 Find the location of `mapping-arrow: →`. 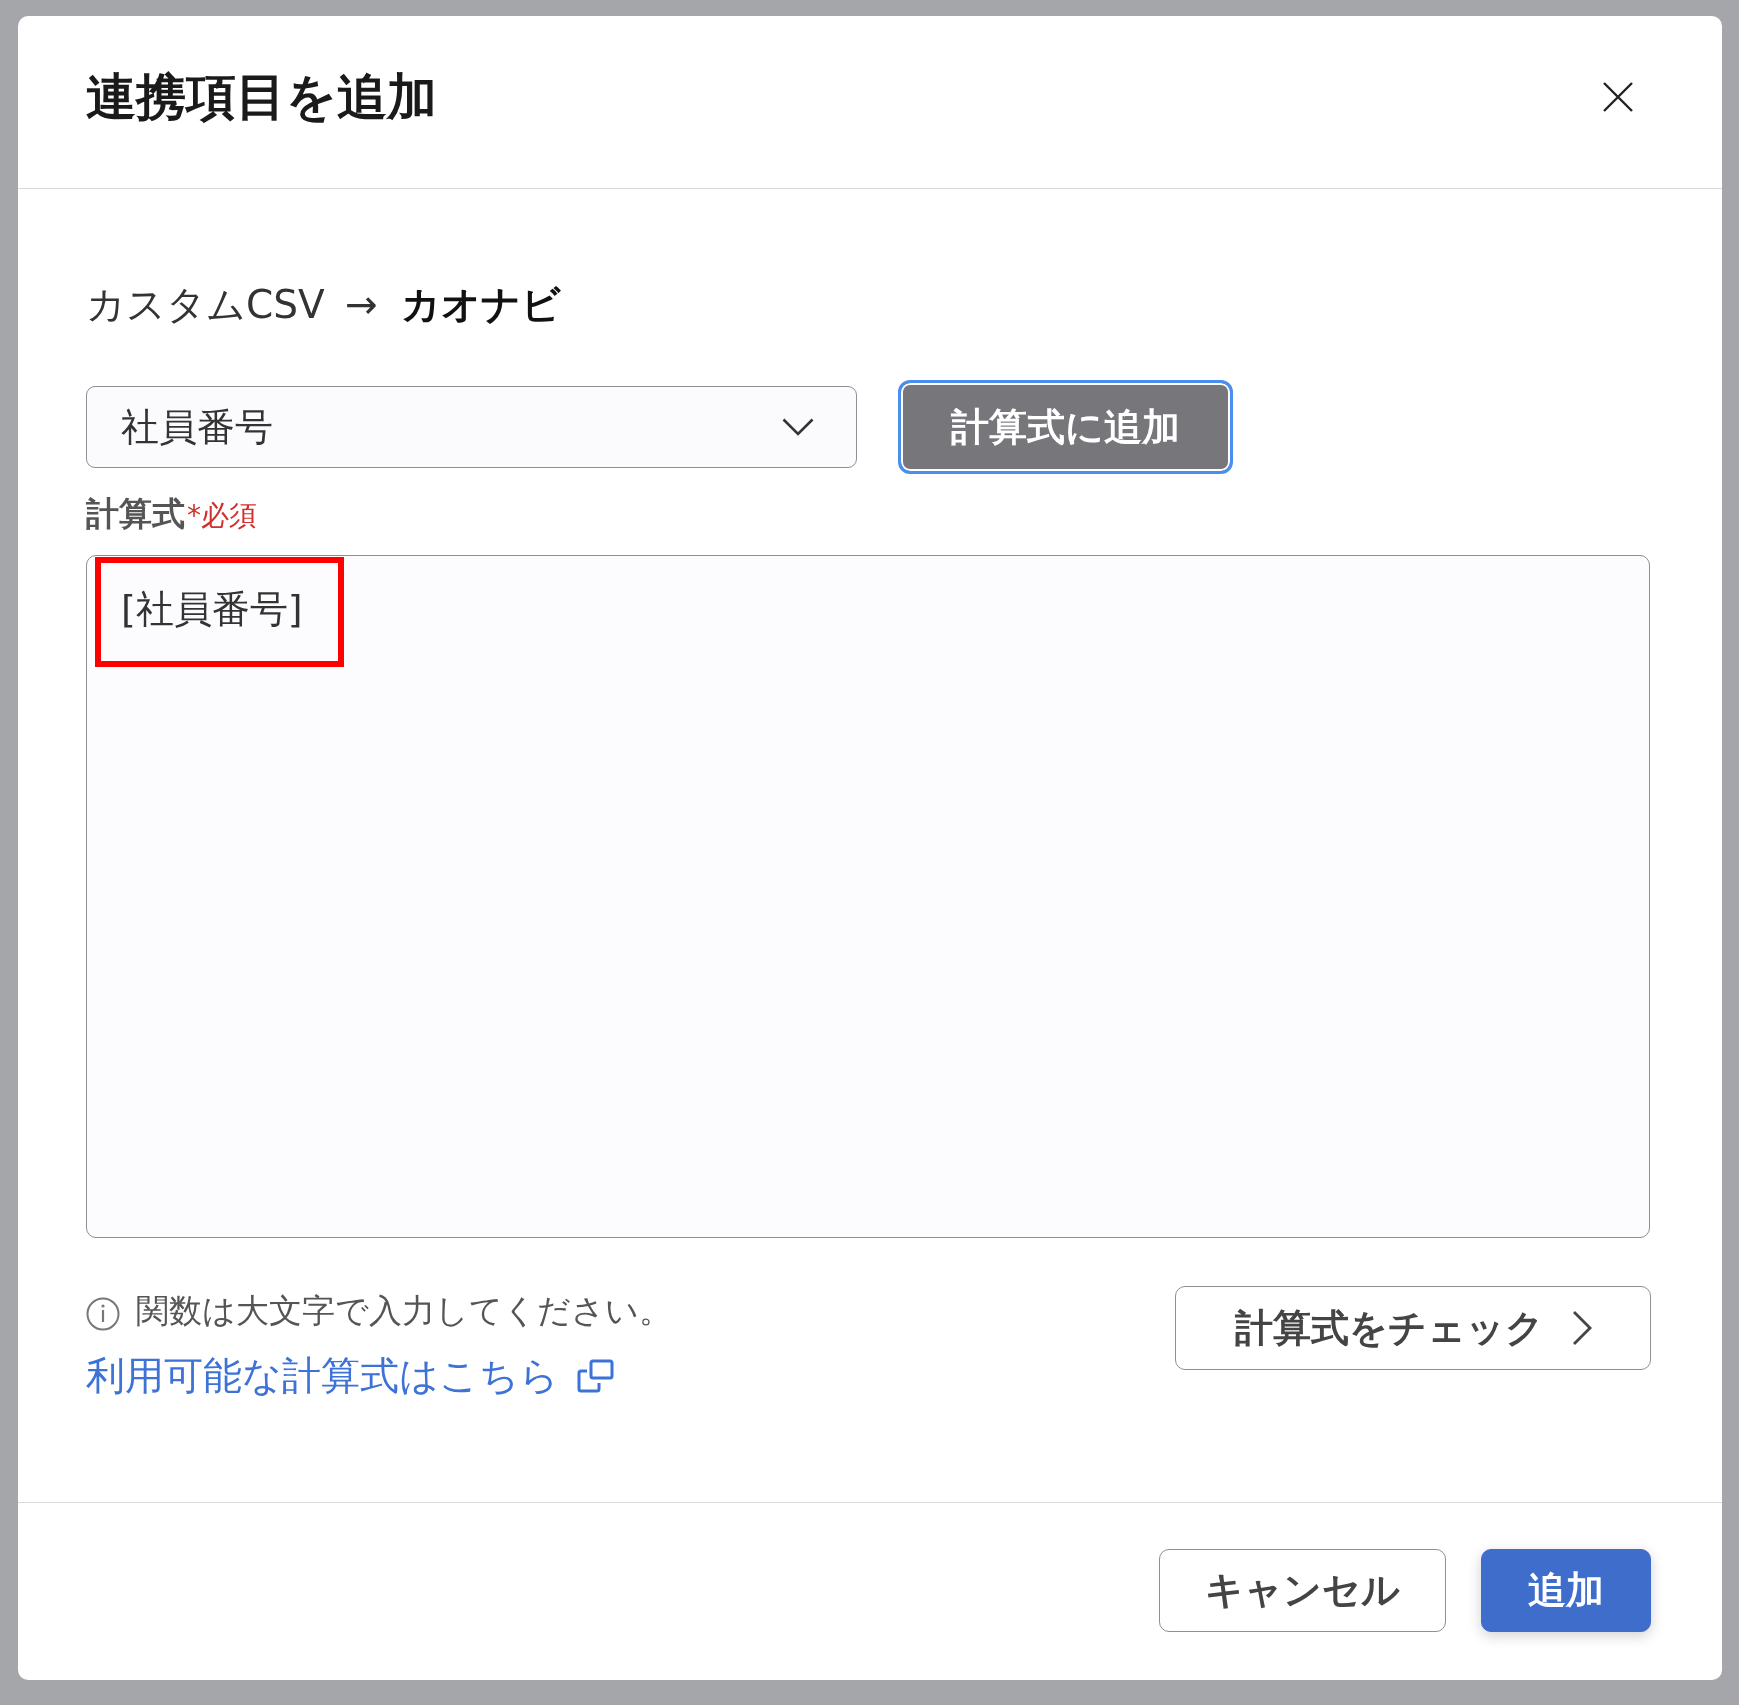

mapping-arrow: → is located at coordinates (361, 305).